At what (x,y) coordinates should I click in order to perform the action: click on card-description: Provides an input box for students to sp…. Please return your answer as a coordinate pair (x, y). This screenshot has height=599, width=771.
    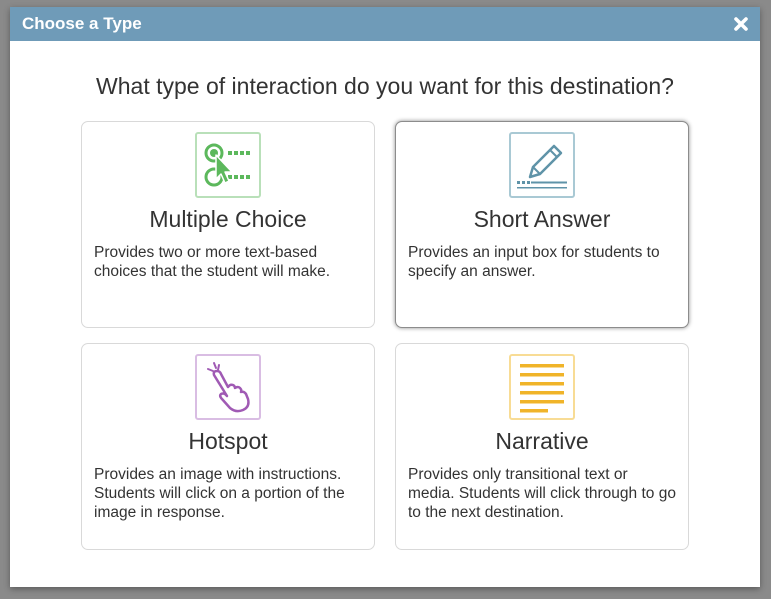
    Looking at the image, I should click on (534, 262).